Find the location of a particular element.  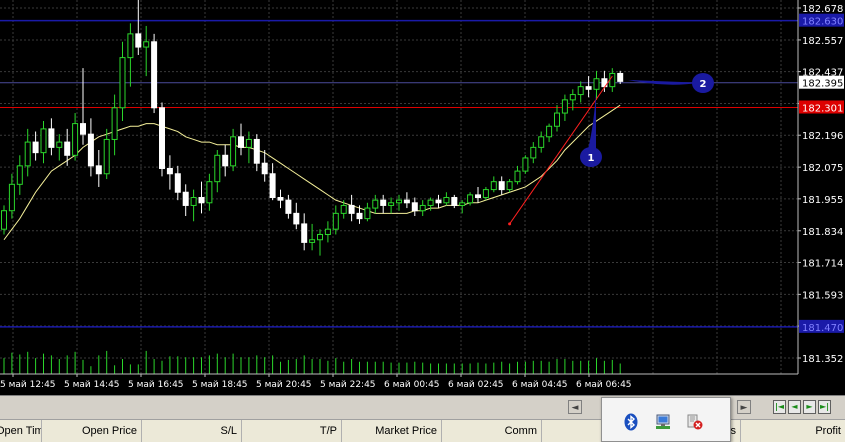

network-icon is located at coordinates (663, 422).